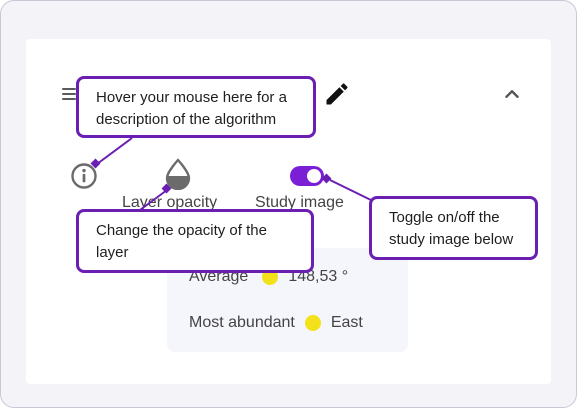 The height and width of the screenshot is (408, 577). I want to click on callout-opacity: Change the opacity of the layer, so click(195, 241).